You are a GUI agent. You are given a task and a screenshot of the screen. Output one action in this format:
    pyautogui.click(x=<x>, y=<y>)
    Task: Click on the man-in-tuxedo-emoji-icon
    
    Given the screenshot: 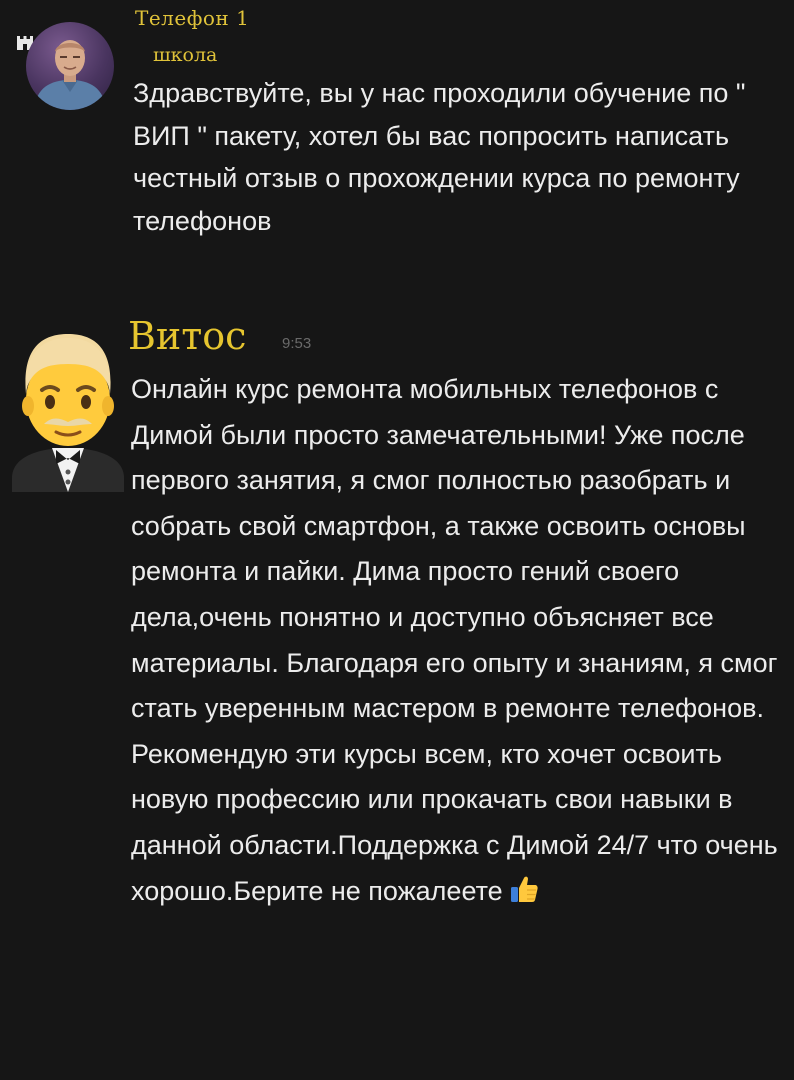 What is the action you would take?
    pyautogui.click(x=68, y=406)
    